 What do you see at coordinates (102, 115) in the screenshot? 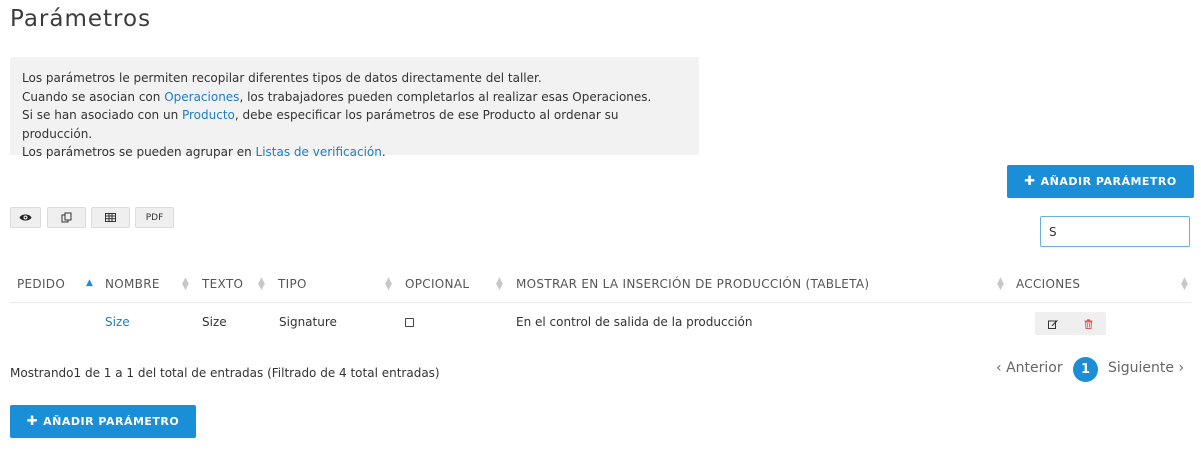
I see `info-text: Si se han asociado con un` at bounding box center [102, 115].